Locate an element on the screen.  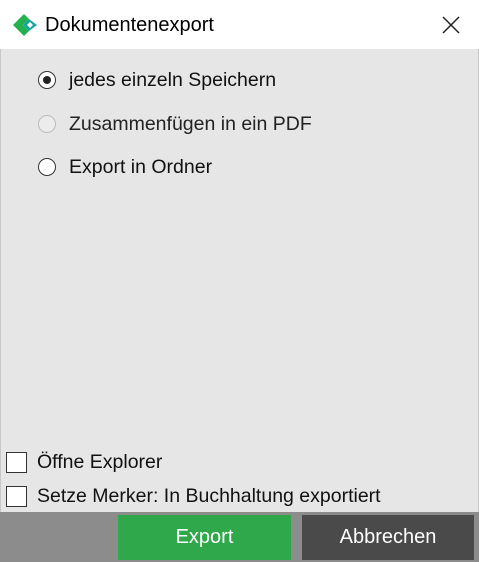
checkbox-label: Öffne Explorer is located at coordinates (100, 461).